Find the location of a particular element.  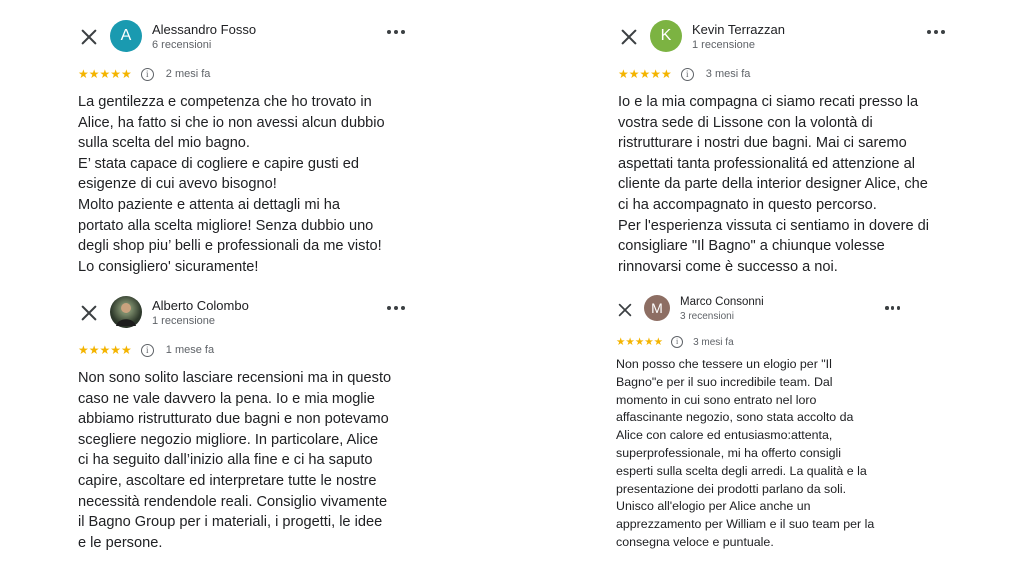

avatar: M is located at coordinates (657, 308).